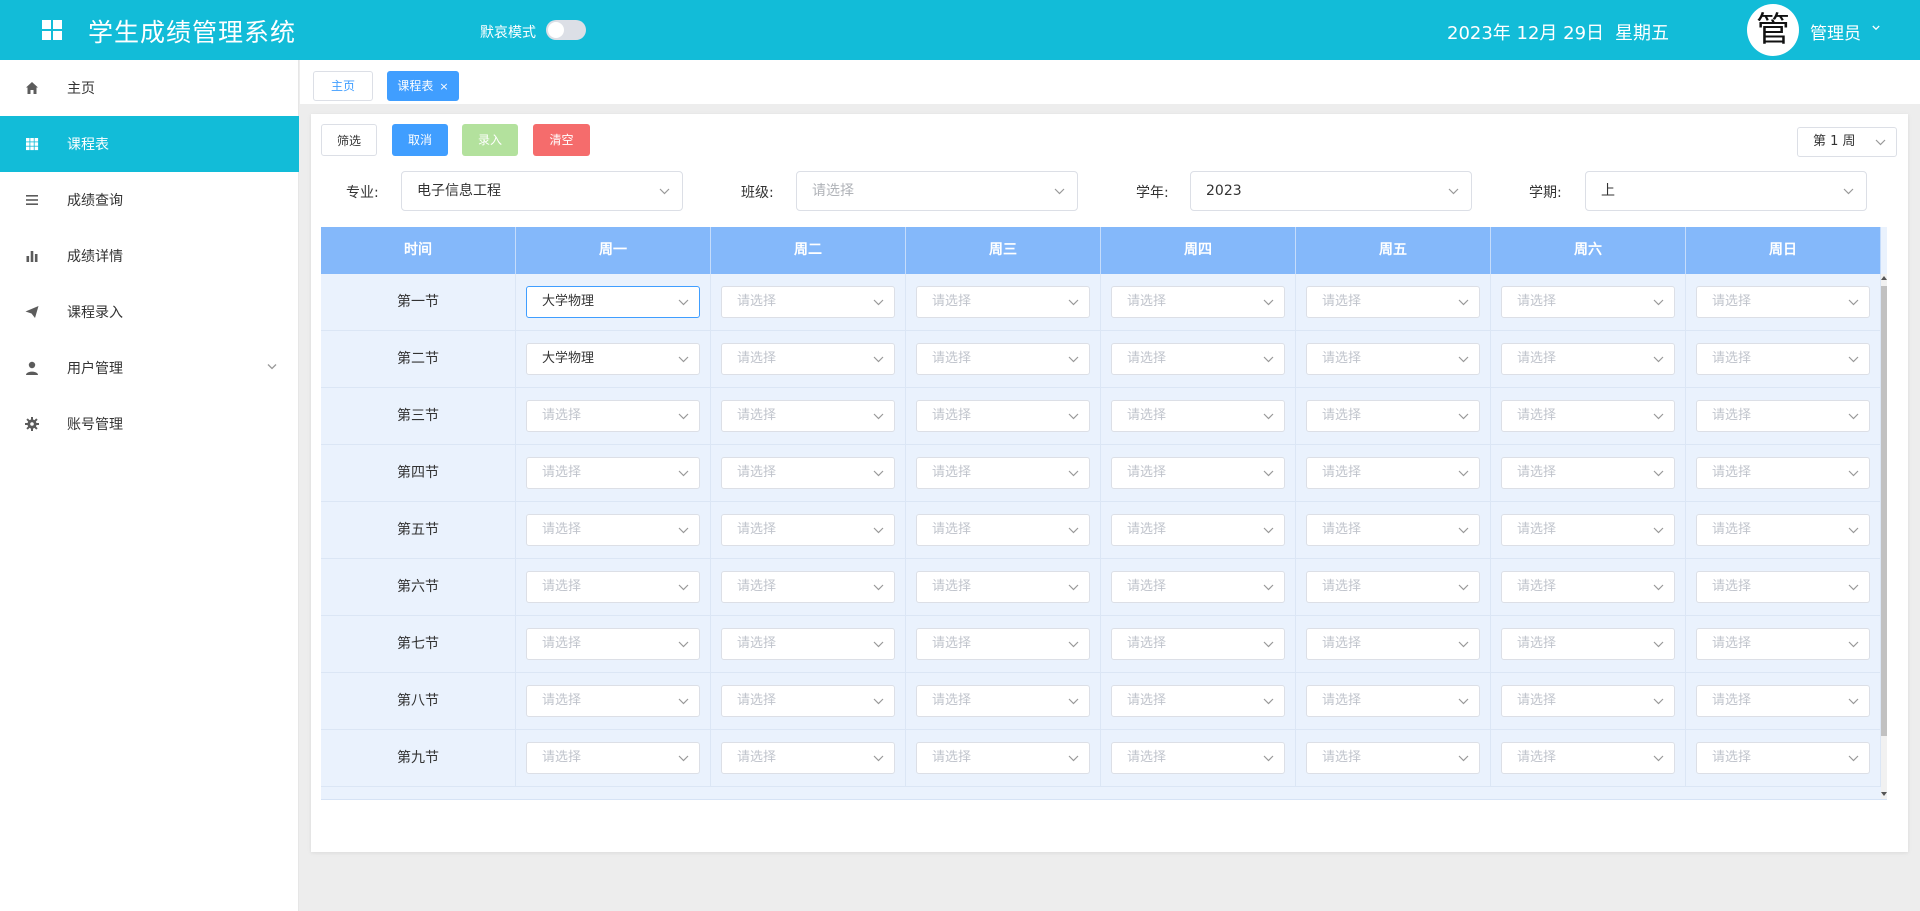 This screenshot has width=1920, height=911. I want to click on vertical-scrollbar, so click(1884, 536).